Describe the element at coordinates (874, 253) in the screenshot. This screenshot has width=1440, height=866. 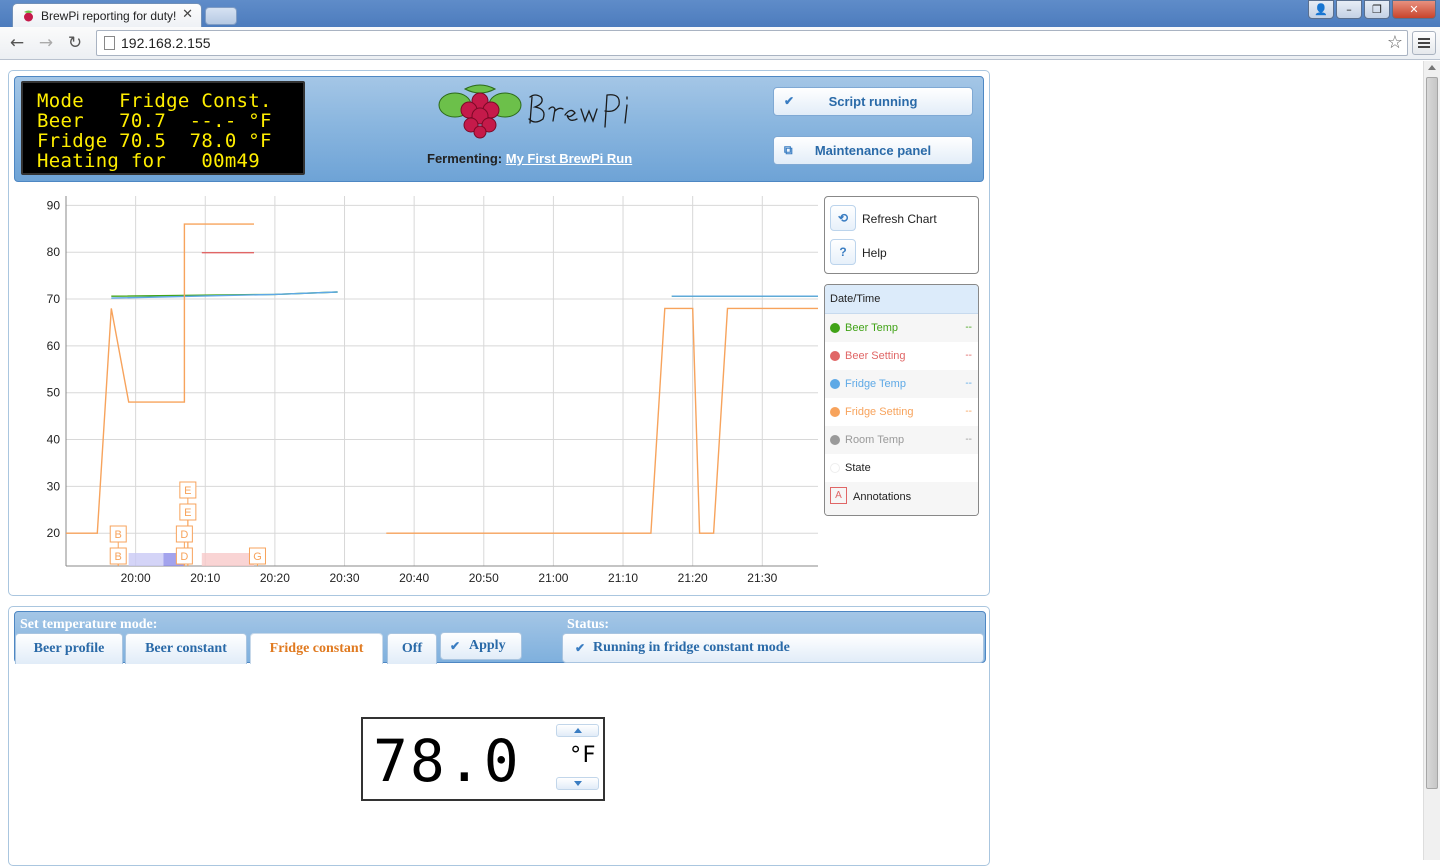
I see `help-label: Help` at that location.